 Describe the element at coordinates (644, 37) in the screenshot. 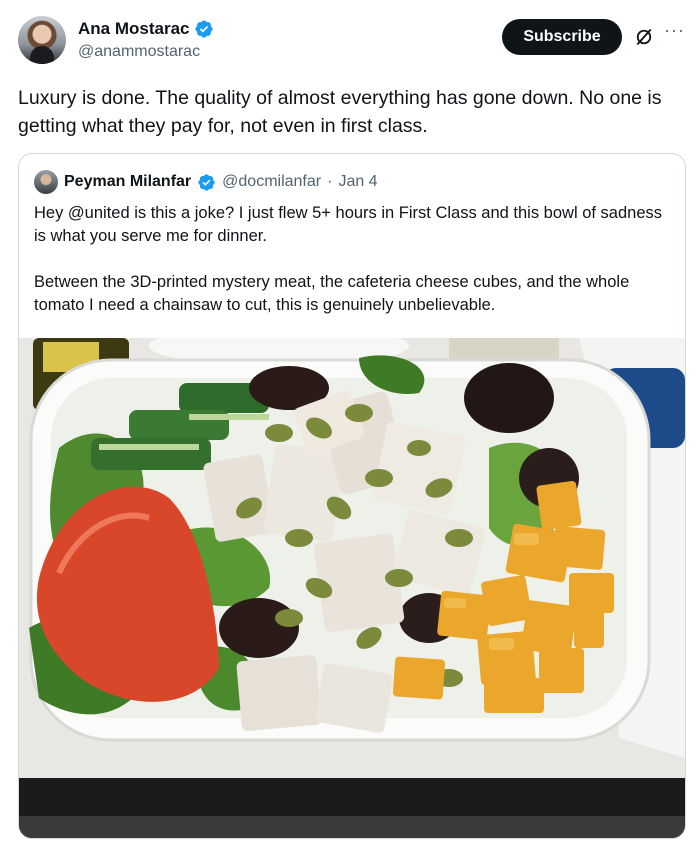

I see `grok-icon` at that location.